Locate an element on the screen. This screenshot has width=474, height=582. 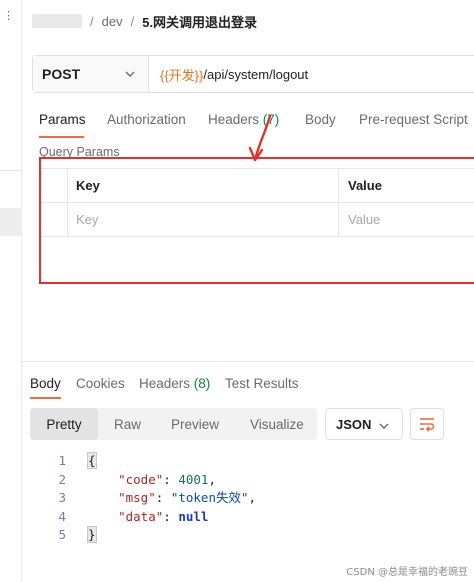
view-preview-button: Preview is located at coordinates (195, 424).